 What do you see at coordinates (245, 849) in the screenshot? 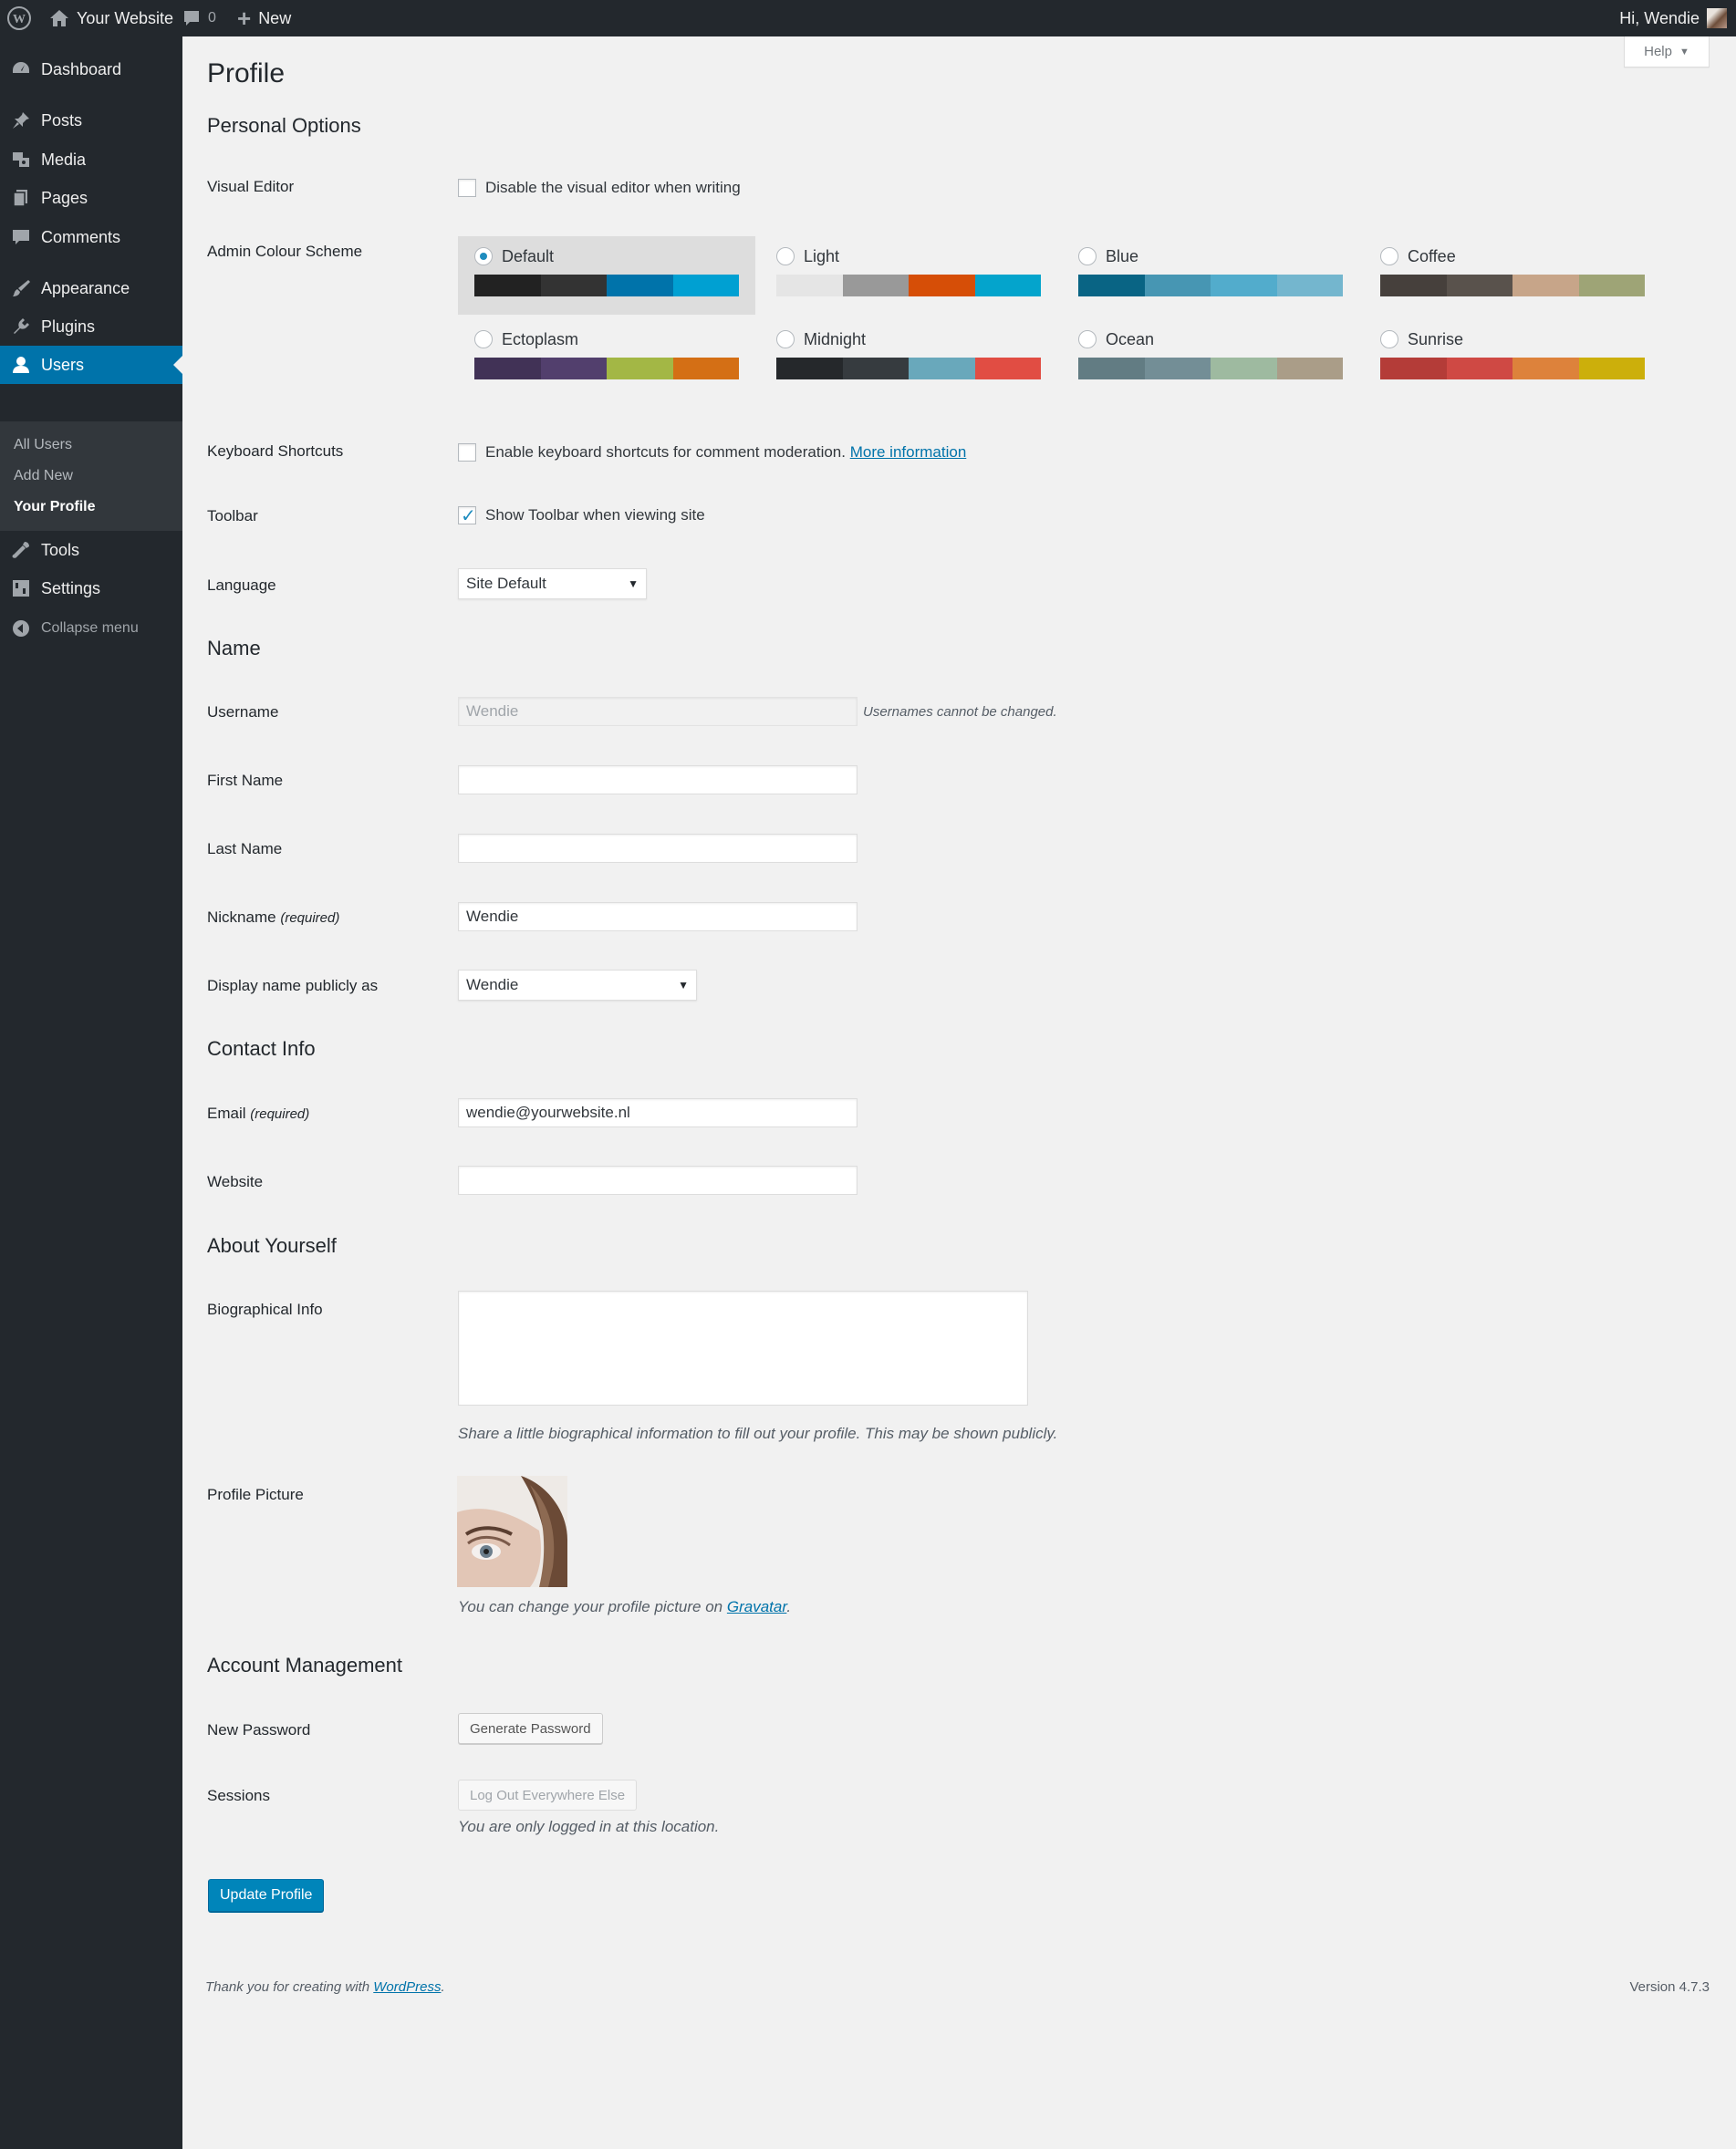
I see `last-name-label: Last Name` at bounding box center [245, 849].